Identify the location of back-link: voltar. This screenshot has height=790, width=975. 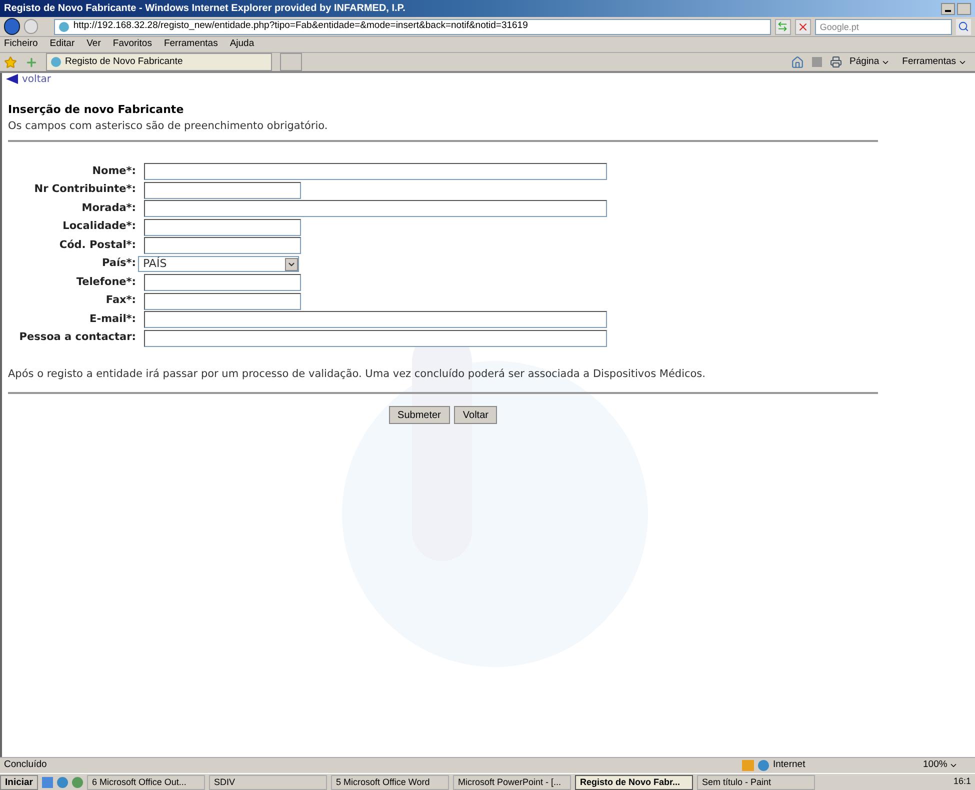
(36, 79).